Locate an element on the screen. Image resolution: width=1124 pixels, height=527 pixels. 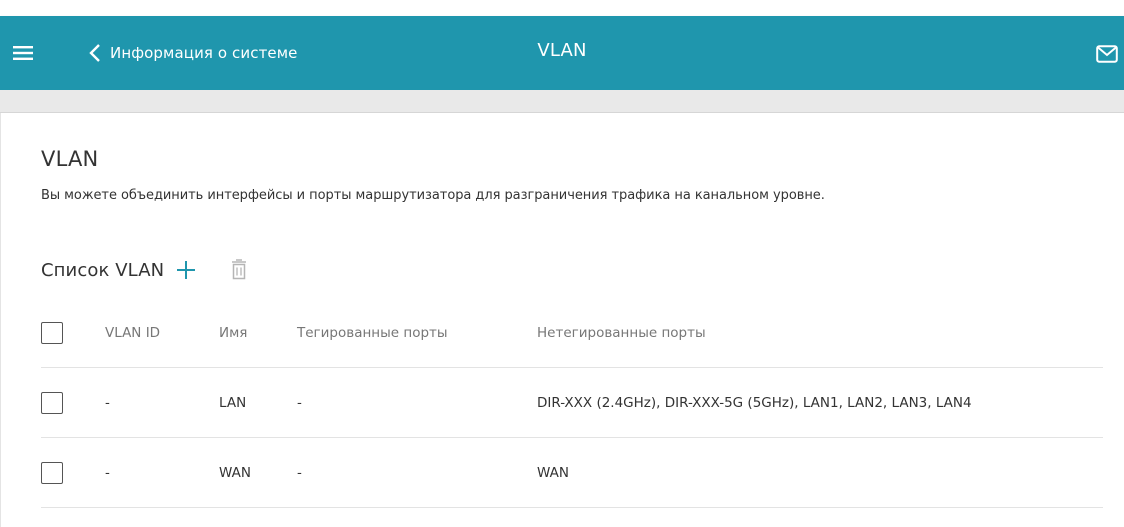
plus-icon is located at coordinates (186, 270).